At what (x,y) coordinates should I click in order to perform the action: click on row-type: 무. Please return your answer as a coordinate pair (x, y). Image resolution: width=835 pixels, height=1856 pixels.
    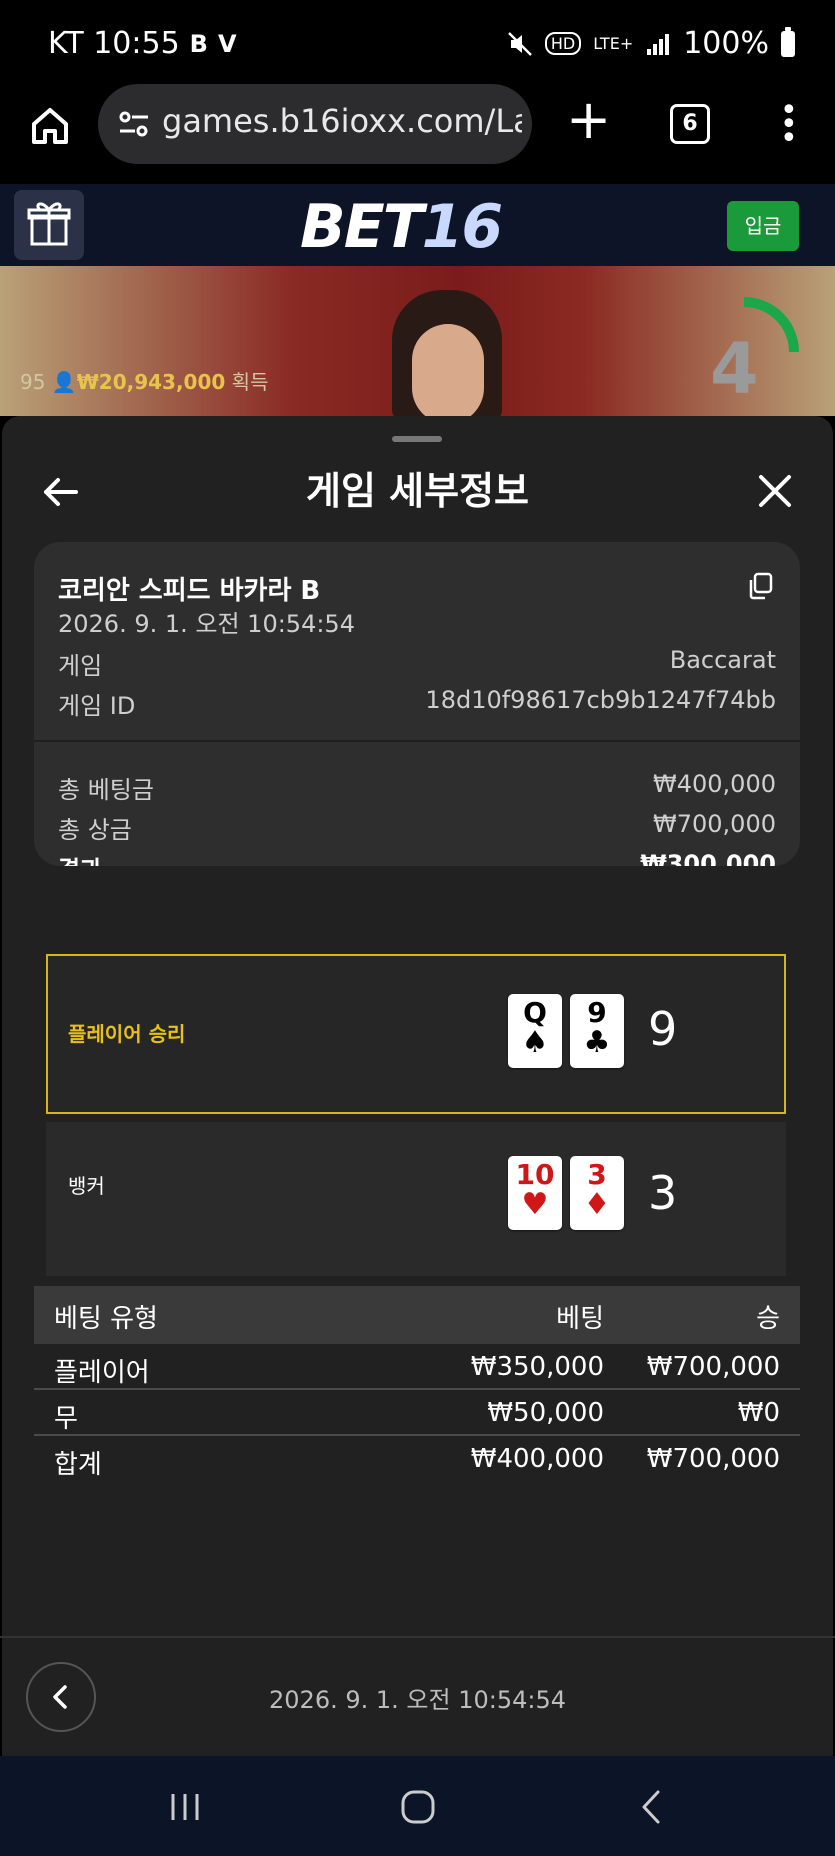
    Looking at the image, I should click on (66, 1419).